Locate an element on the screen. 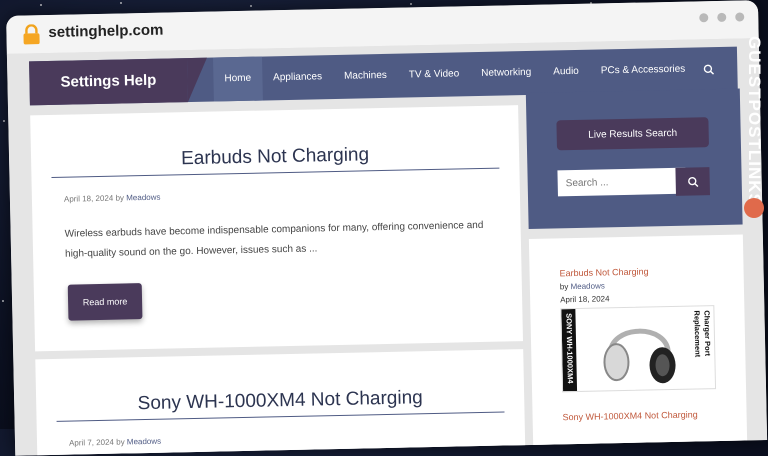  thumbnail-title-text: Replacement is located at coordinates (697, 334).